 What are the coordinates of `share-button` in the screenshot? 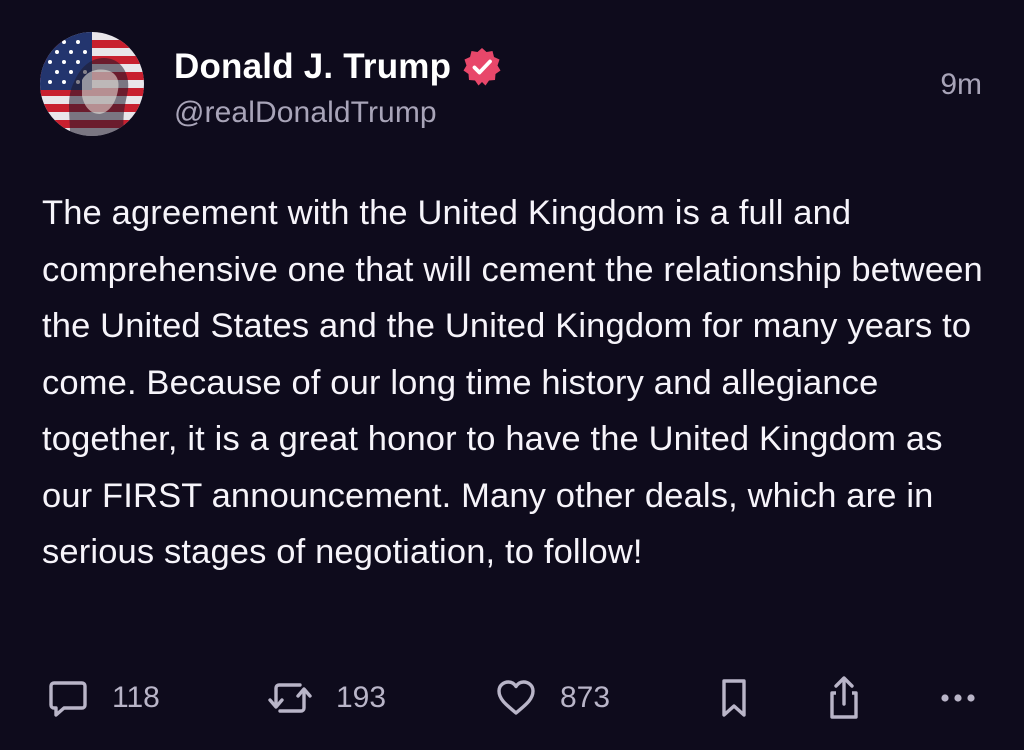 It's located at (844, 698).